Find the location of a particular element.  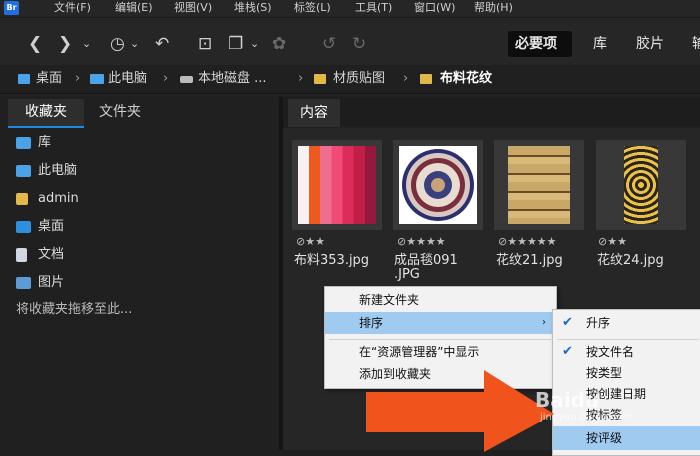

fav-admin: admin is located at coordinates (58, 199).